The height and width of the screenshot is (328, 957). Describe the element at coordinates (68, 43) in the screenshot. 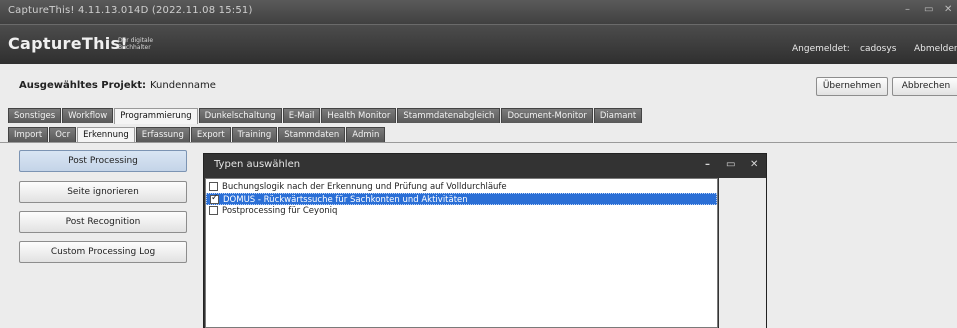

I see `app-logo: CaptureThis!` at that location.